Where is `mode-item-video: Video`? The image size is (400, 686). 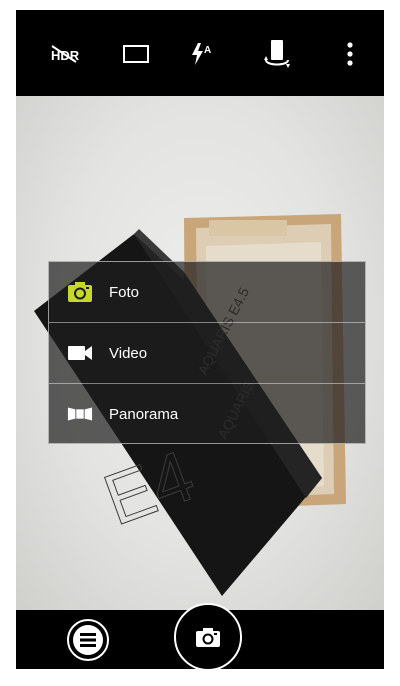
mode-item-video: Video is located at coordinates (207, 353).